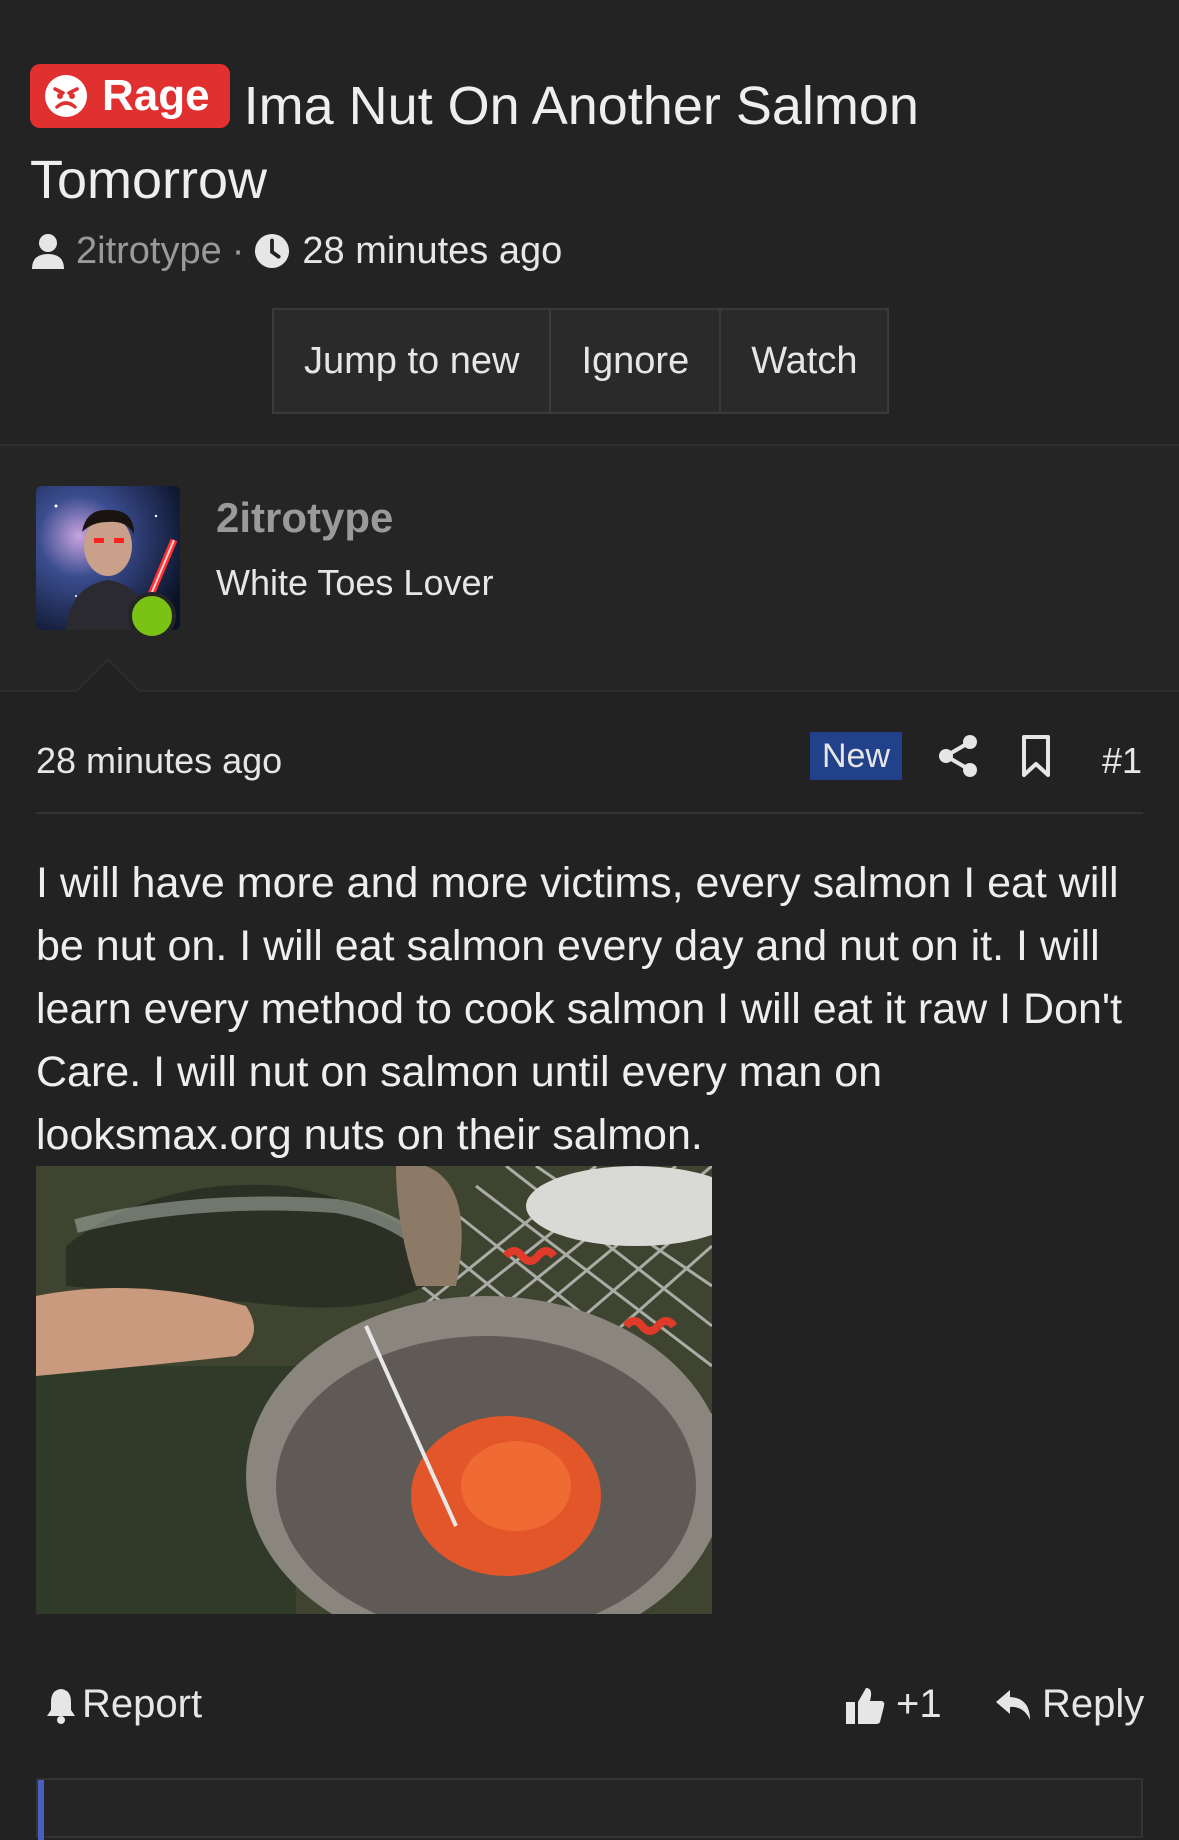  I want to click on prefix-label: Rage, so click(156, 95).